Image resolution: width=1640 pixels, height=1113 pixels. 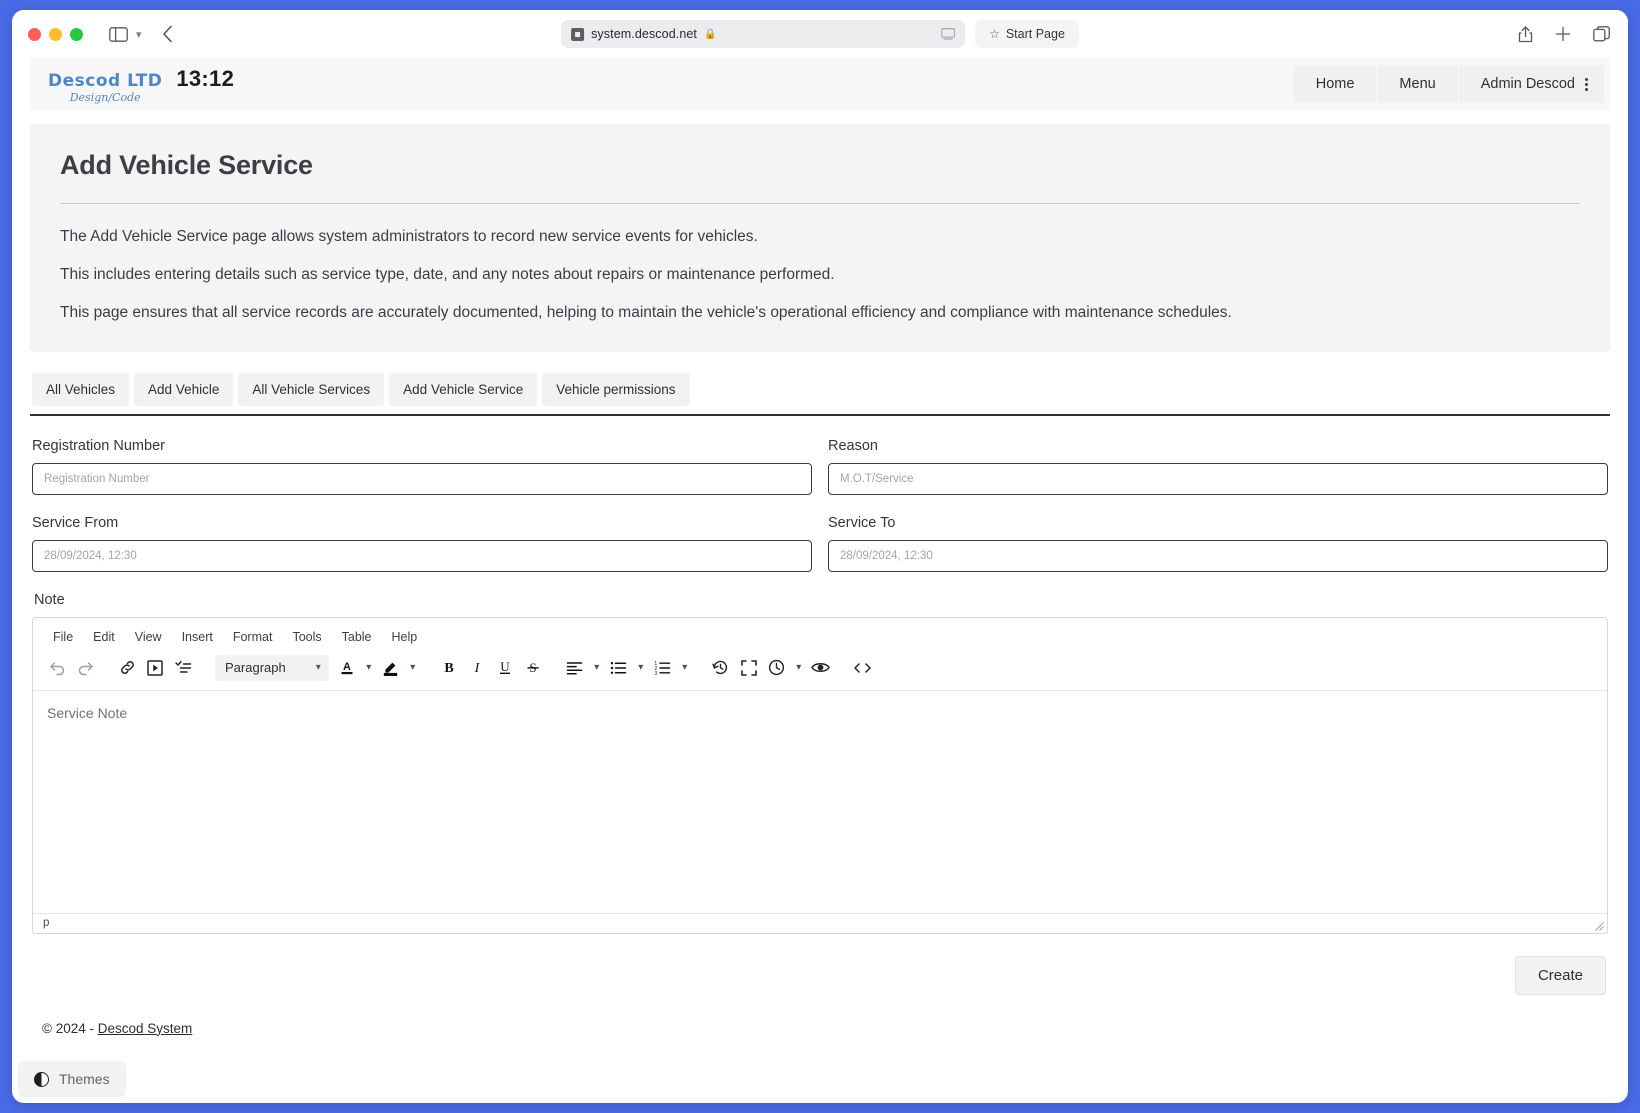 I want to click on browser-toolbar: ▾ system.descod.net 🔒 ☆ Start Page, so click(x=820, y=34).